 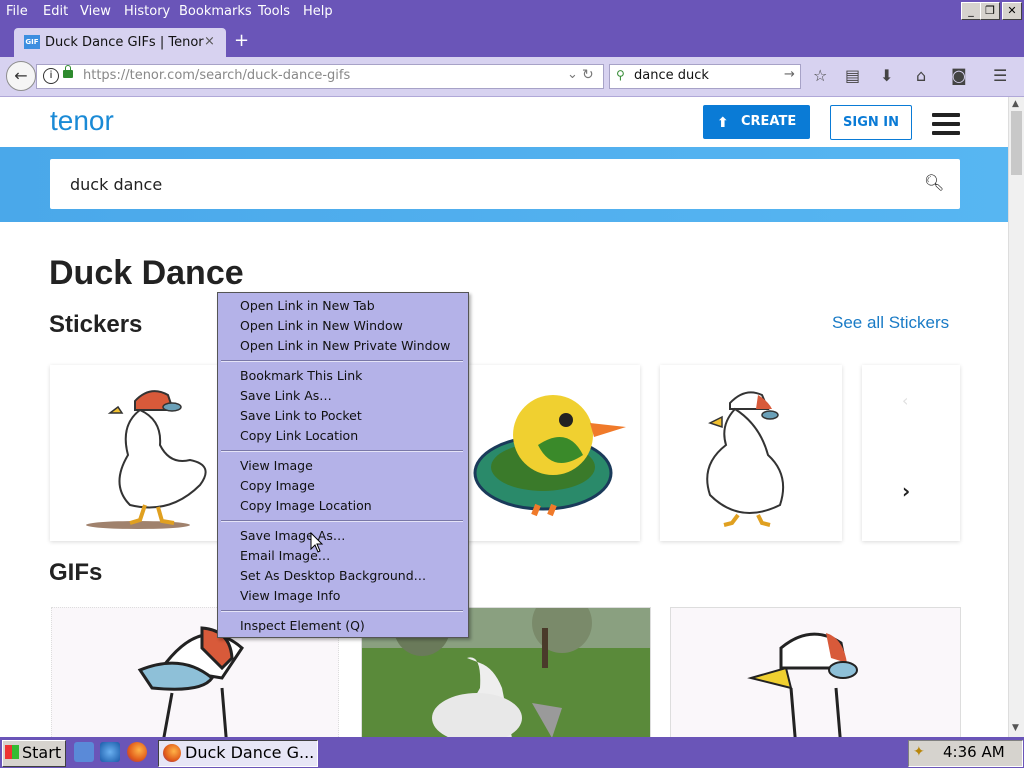 I want to click on tenor-favicon-icon: GIF, so click(x=32, y=42).